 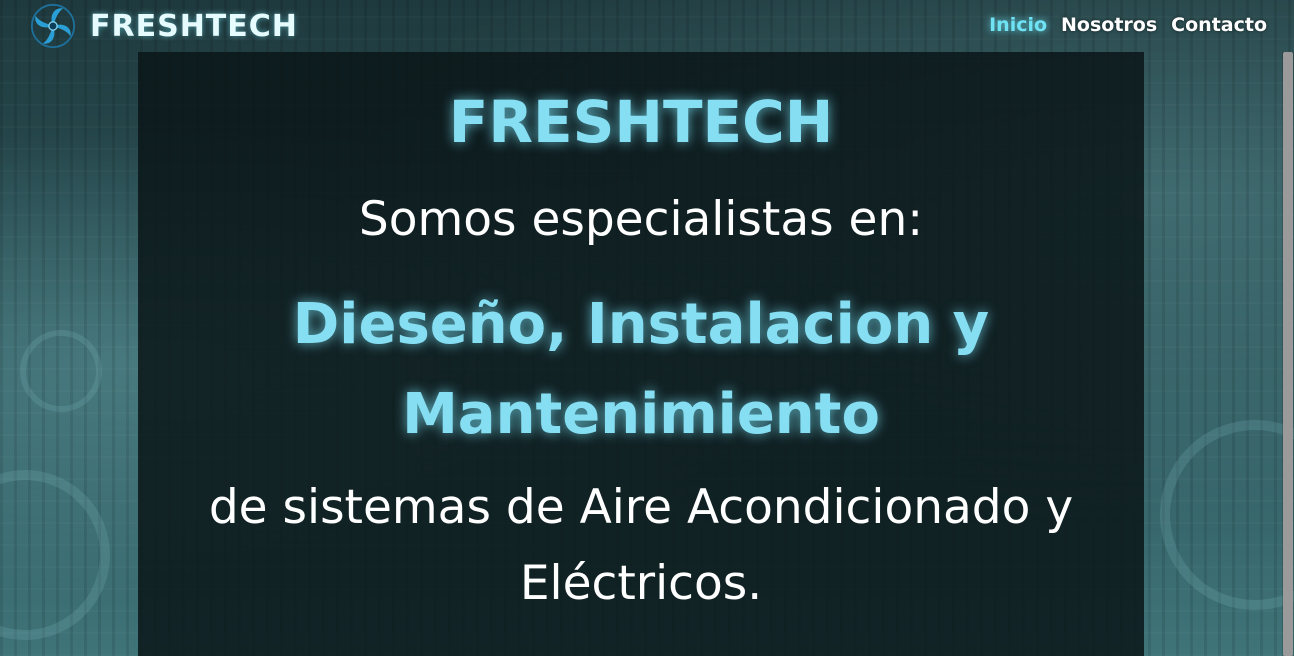 I want to click on nav-link-nosotros: Nosotros, so click(x=1109, y=25).